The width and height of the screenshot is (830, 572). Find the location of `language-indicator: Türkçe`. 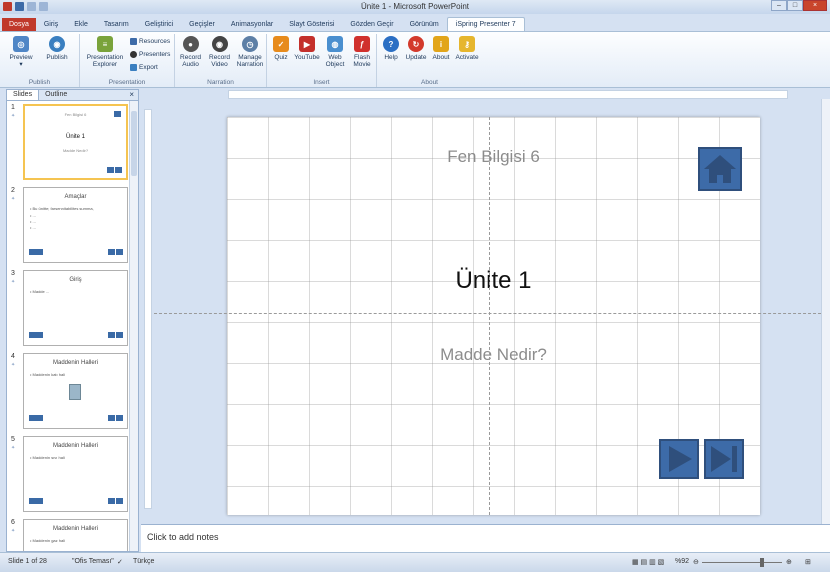

language-indicator: Türkçe is located at coordinates (143, 561).